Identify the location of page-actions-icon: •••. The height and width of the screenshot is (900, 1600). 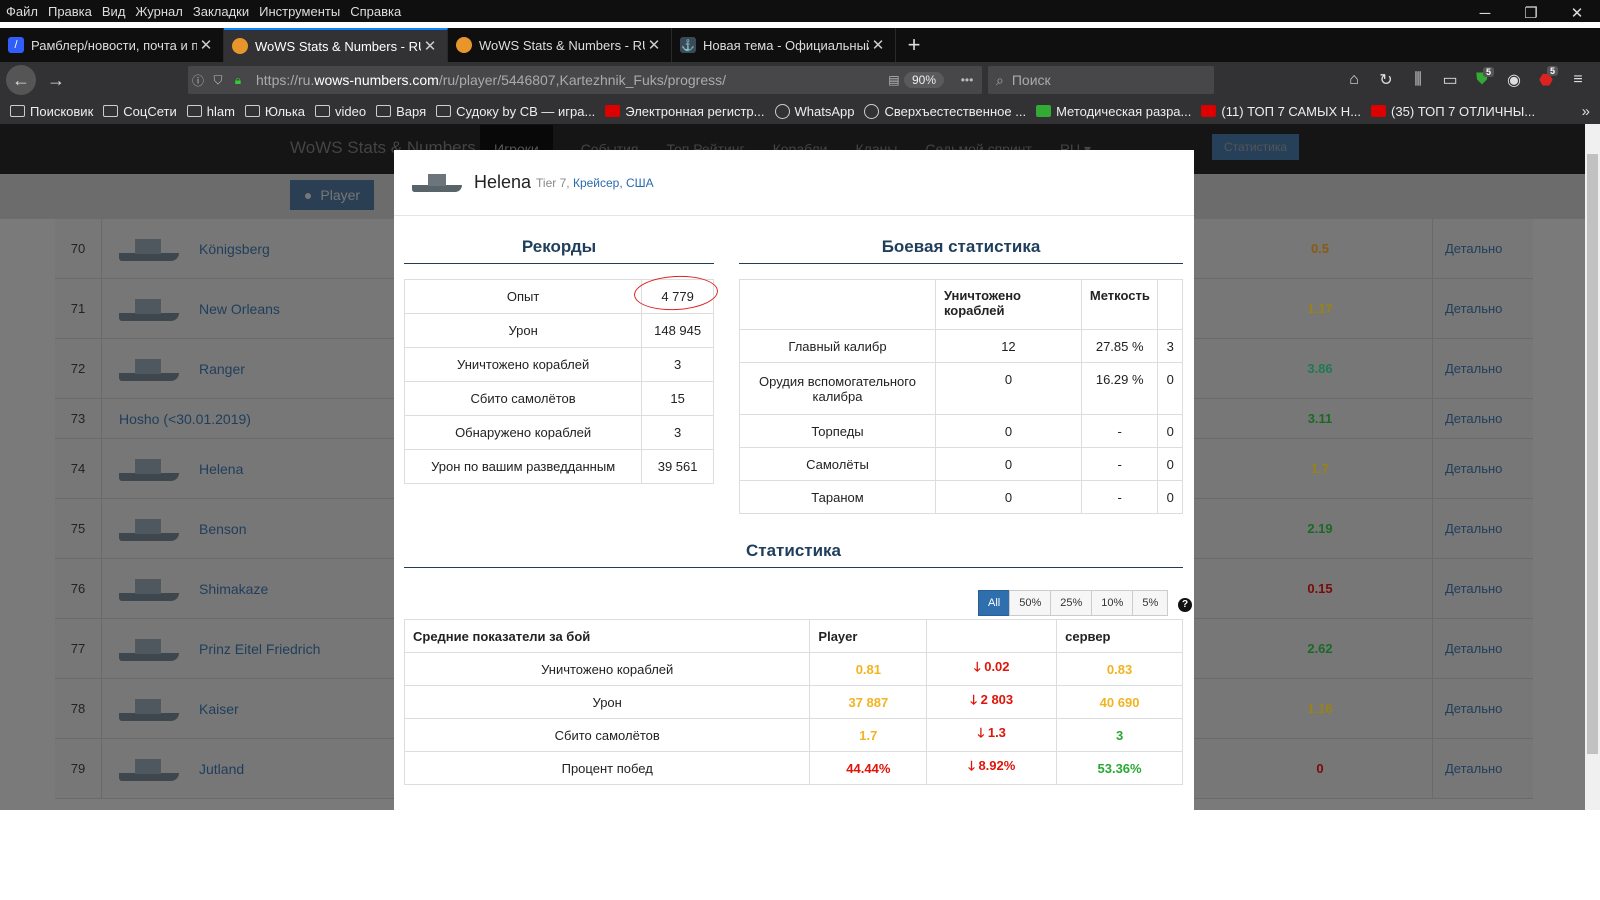
(967, 80).